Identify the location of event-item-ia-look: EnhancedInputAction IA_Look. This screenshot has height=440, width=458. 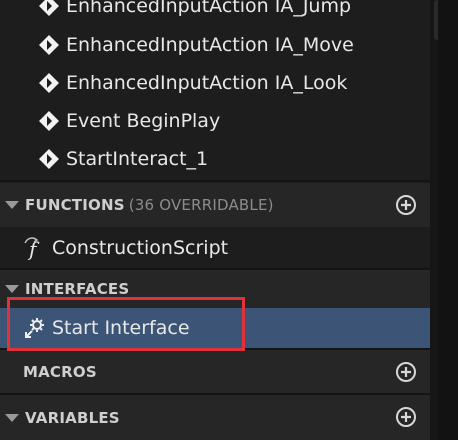
(215, 83).